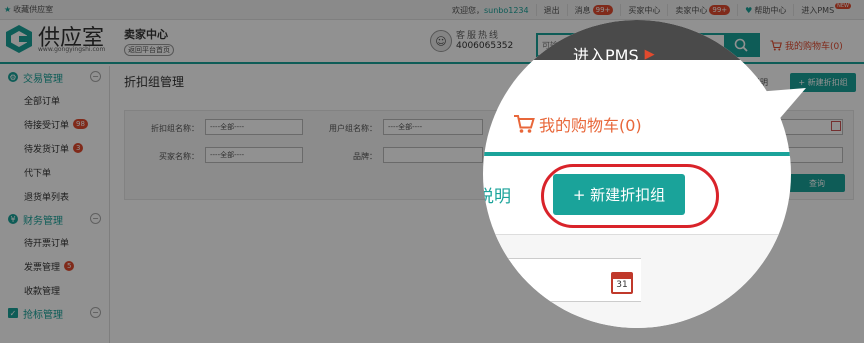 The height and width of the screenshot is (343, 864). I want to click on magnified-divider, so click(637, 154).